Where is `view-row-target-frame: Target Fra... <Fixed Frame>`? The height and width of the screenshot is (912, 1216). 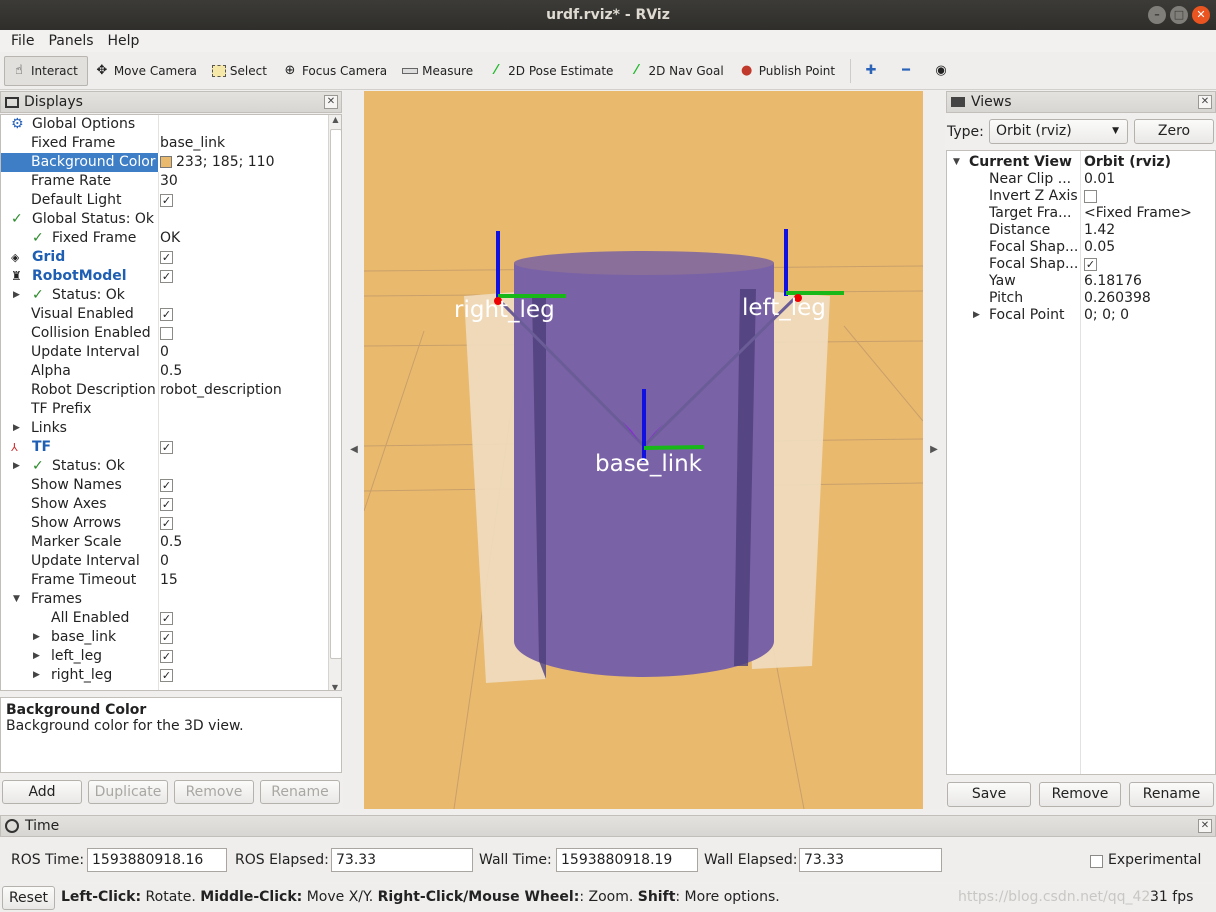
view-row-target-frame: Target Fra... <Fixed Frame> is located at coordinates (1081, 213).